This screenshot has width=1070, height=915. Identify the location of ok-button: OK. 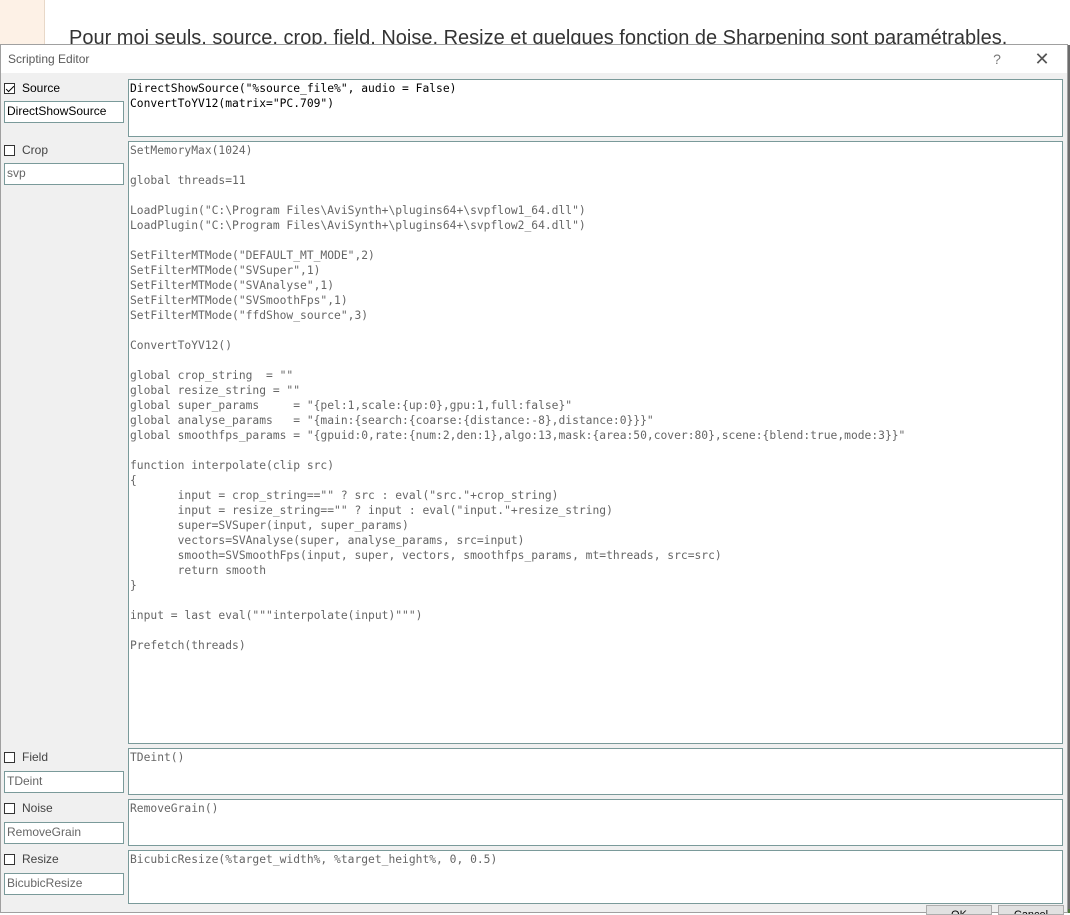
(959, 910).